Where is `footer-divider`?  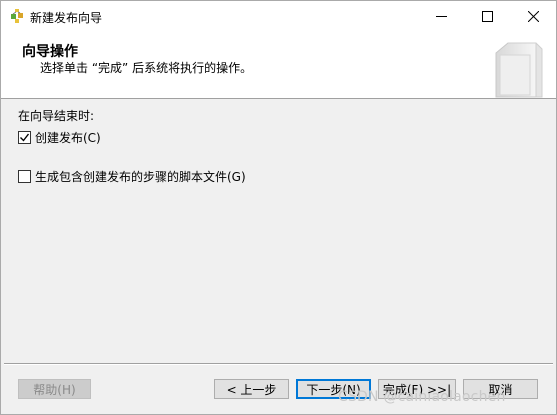
footer-divider is located at coordinates (278, 364).